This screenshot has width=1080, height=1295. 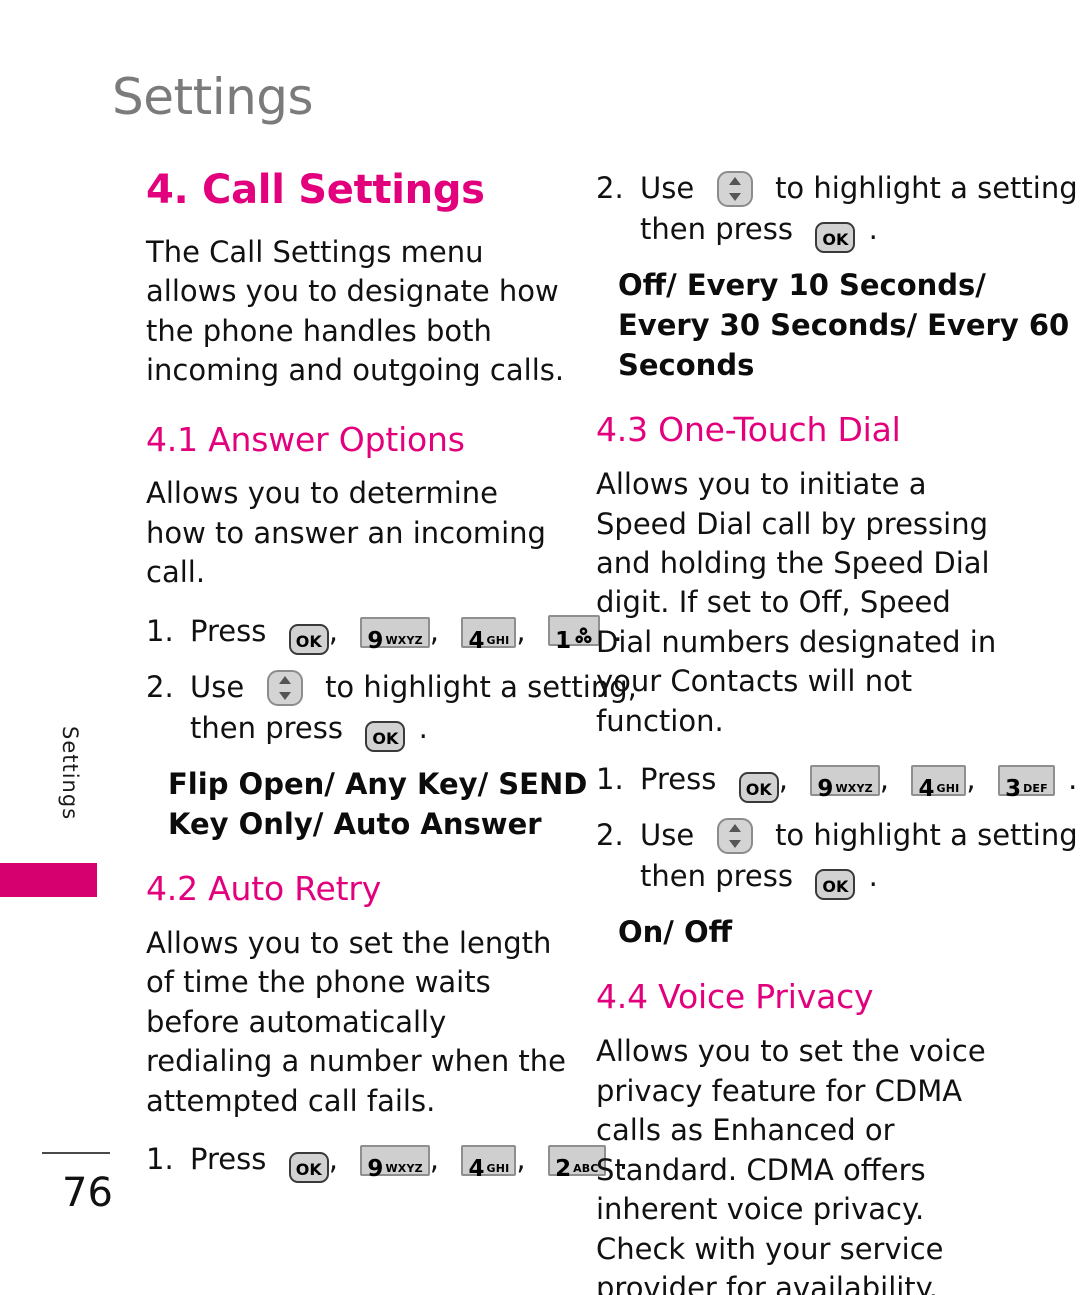 I want to click on comma-7: ,, so click(x=783, y=779).